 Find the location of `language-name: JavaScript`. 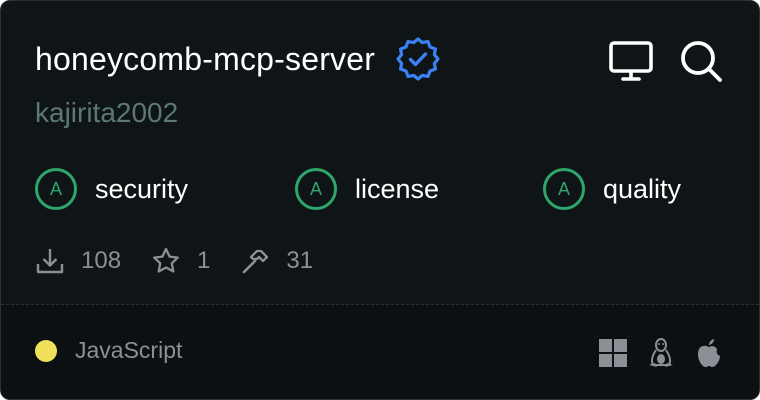

language-name: JavaScript is located at coordinates (129, 350).